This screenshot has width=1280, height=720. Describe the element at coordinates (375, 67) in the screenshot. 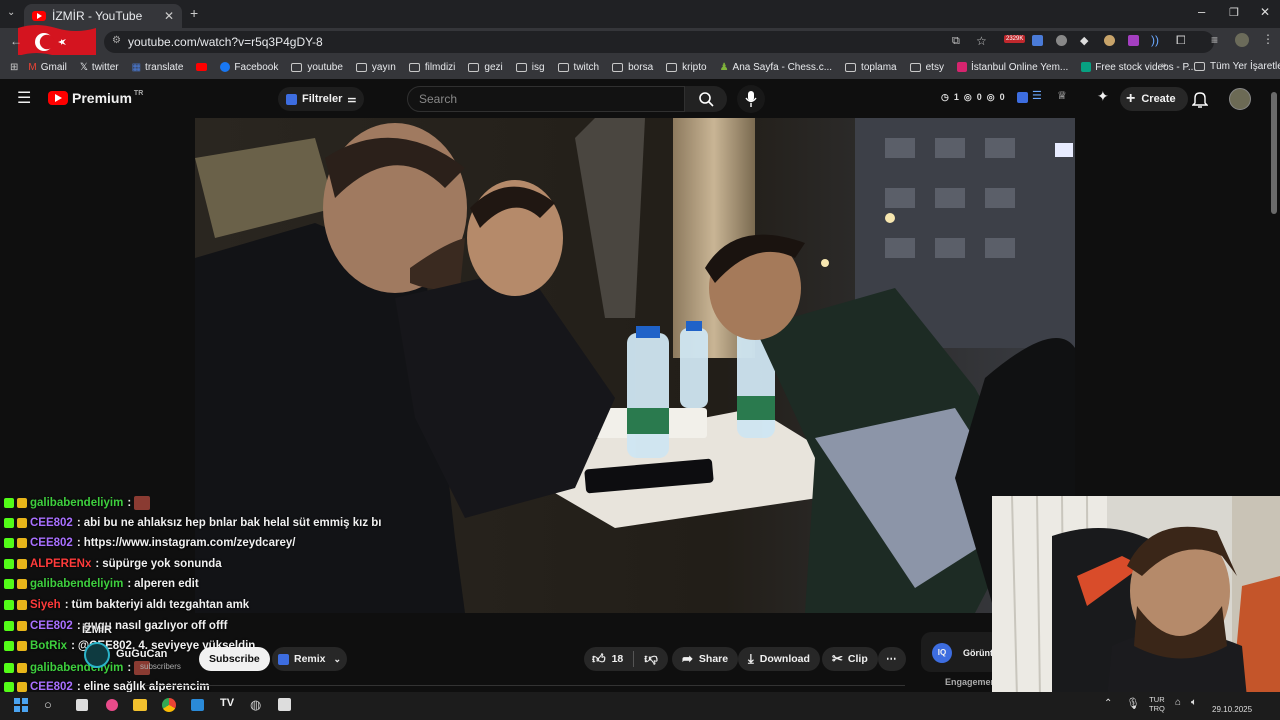

I see `bookmark-folder-yayin: yayın` at that location.